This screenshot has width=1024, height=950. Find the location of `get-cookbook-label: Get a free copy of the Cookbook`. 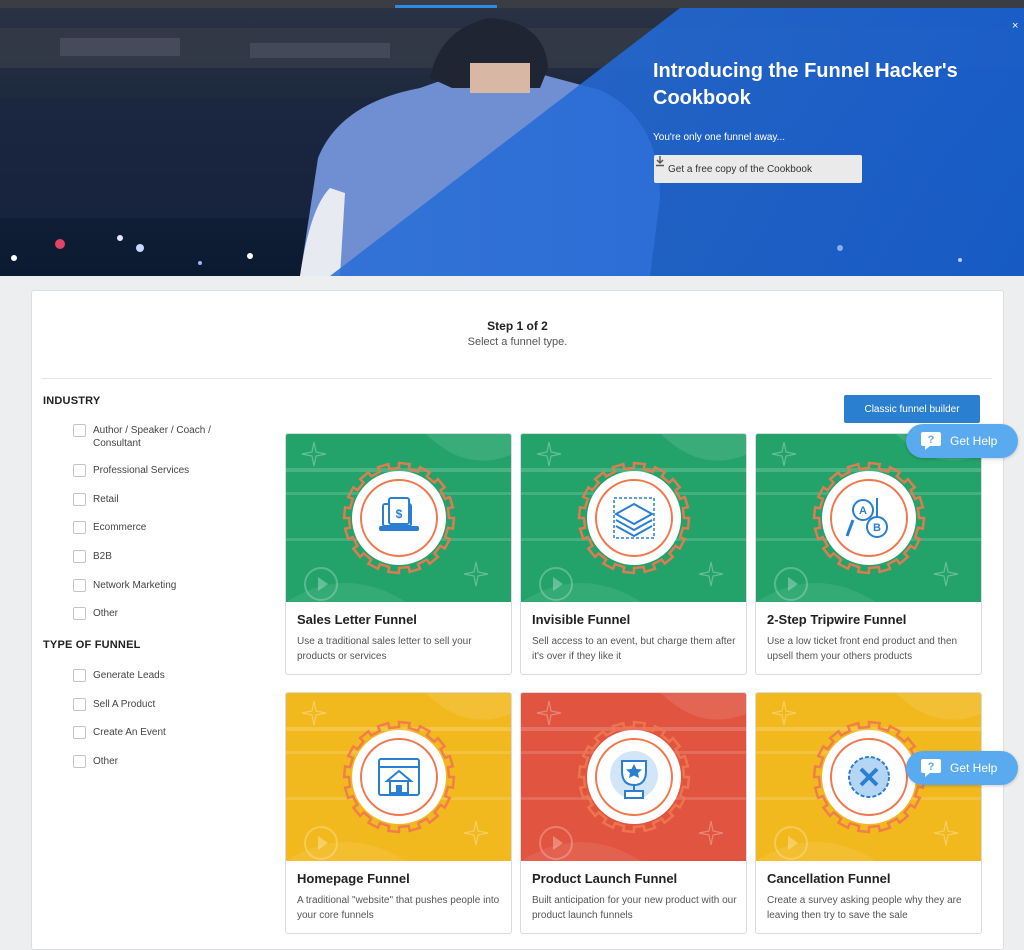

get-cookbook-label: Get a free copy of the Cookbook is located at coordinates (740, 169).